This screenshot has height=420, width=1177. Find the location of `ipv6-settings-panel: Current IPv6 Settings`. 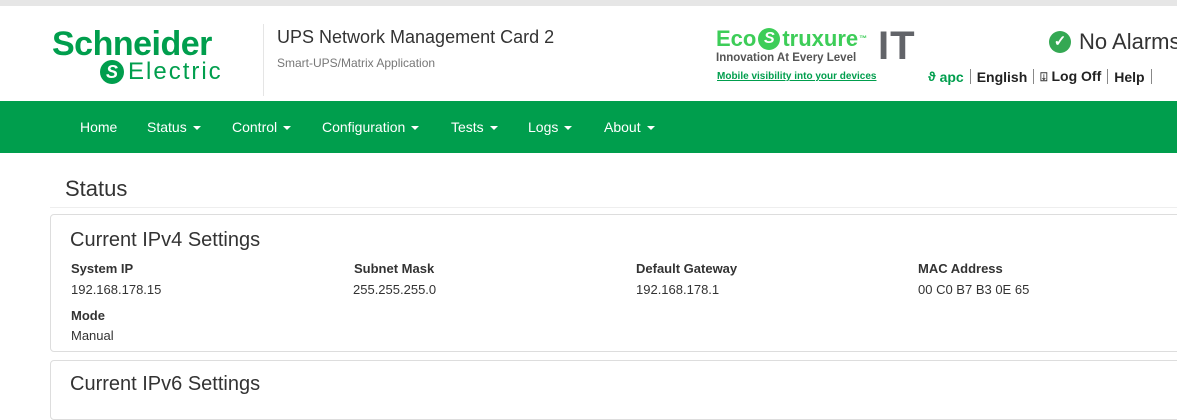

ipv6-settings-panel: Current IPv6 Settings is located at coordinates (613, 390).